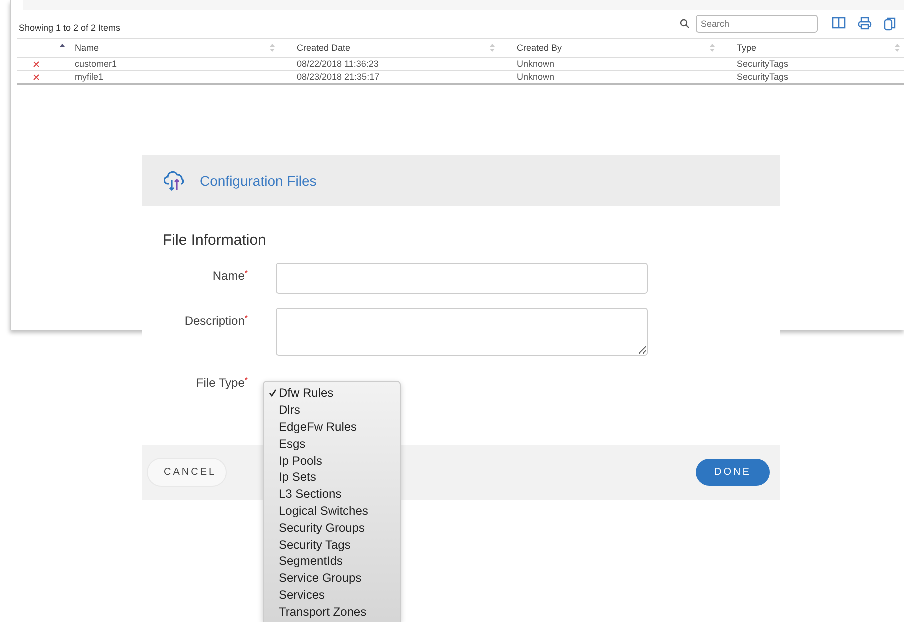 The height and width of the screenshot is (622, 904). What do you see at coordinates (89, 77) in the screenshot?
I see `table-cell-text: myfile1` at bounding box center [89, 77].